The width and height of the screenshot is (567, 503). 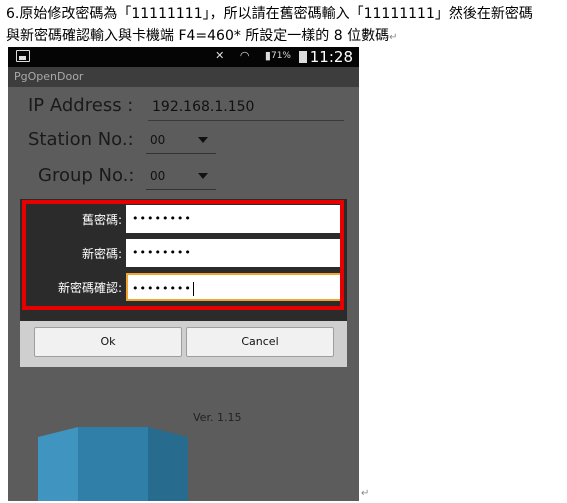 I want to click on signal-icons: ✕ ◠ ▮, so click(x=246, y=55).